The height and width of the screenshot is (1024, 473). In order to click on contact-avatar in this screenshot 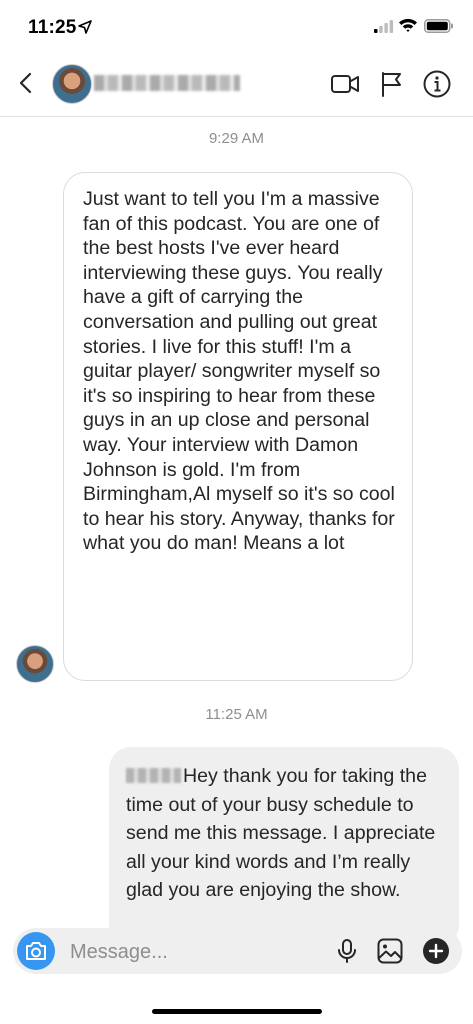, I will do `click(72, 84)`.